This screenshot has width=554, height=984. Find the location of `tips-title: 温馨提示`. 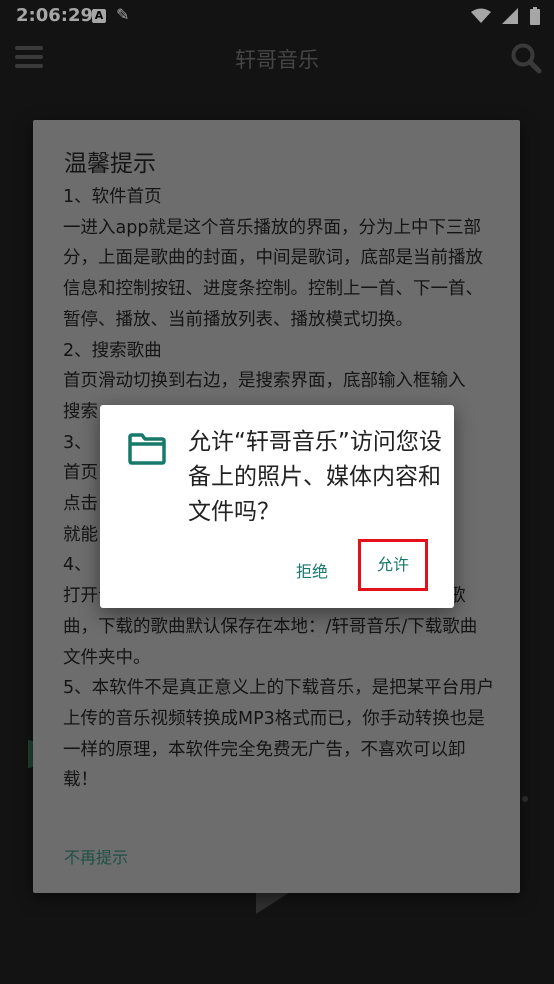

tips-title: 温馨提示 is located at coordinates (110, 164).